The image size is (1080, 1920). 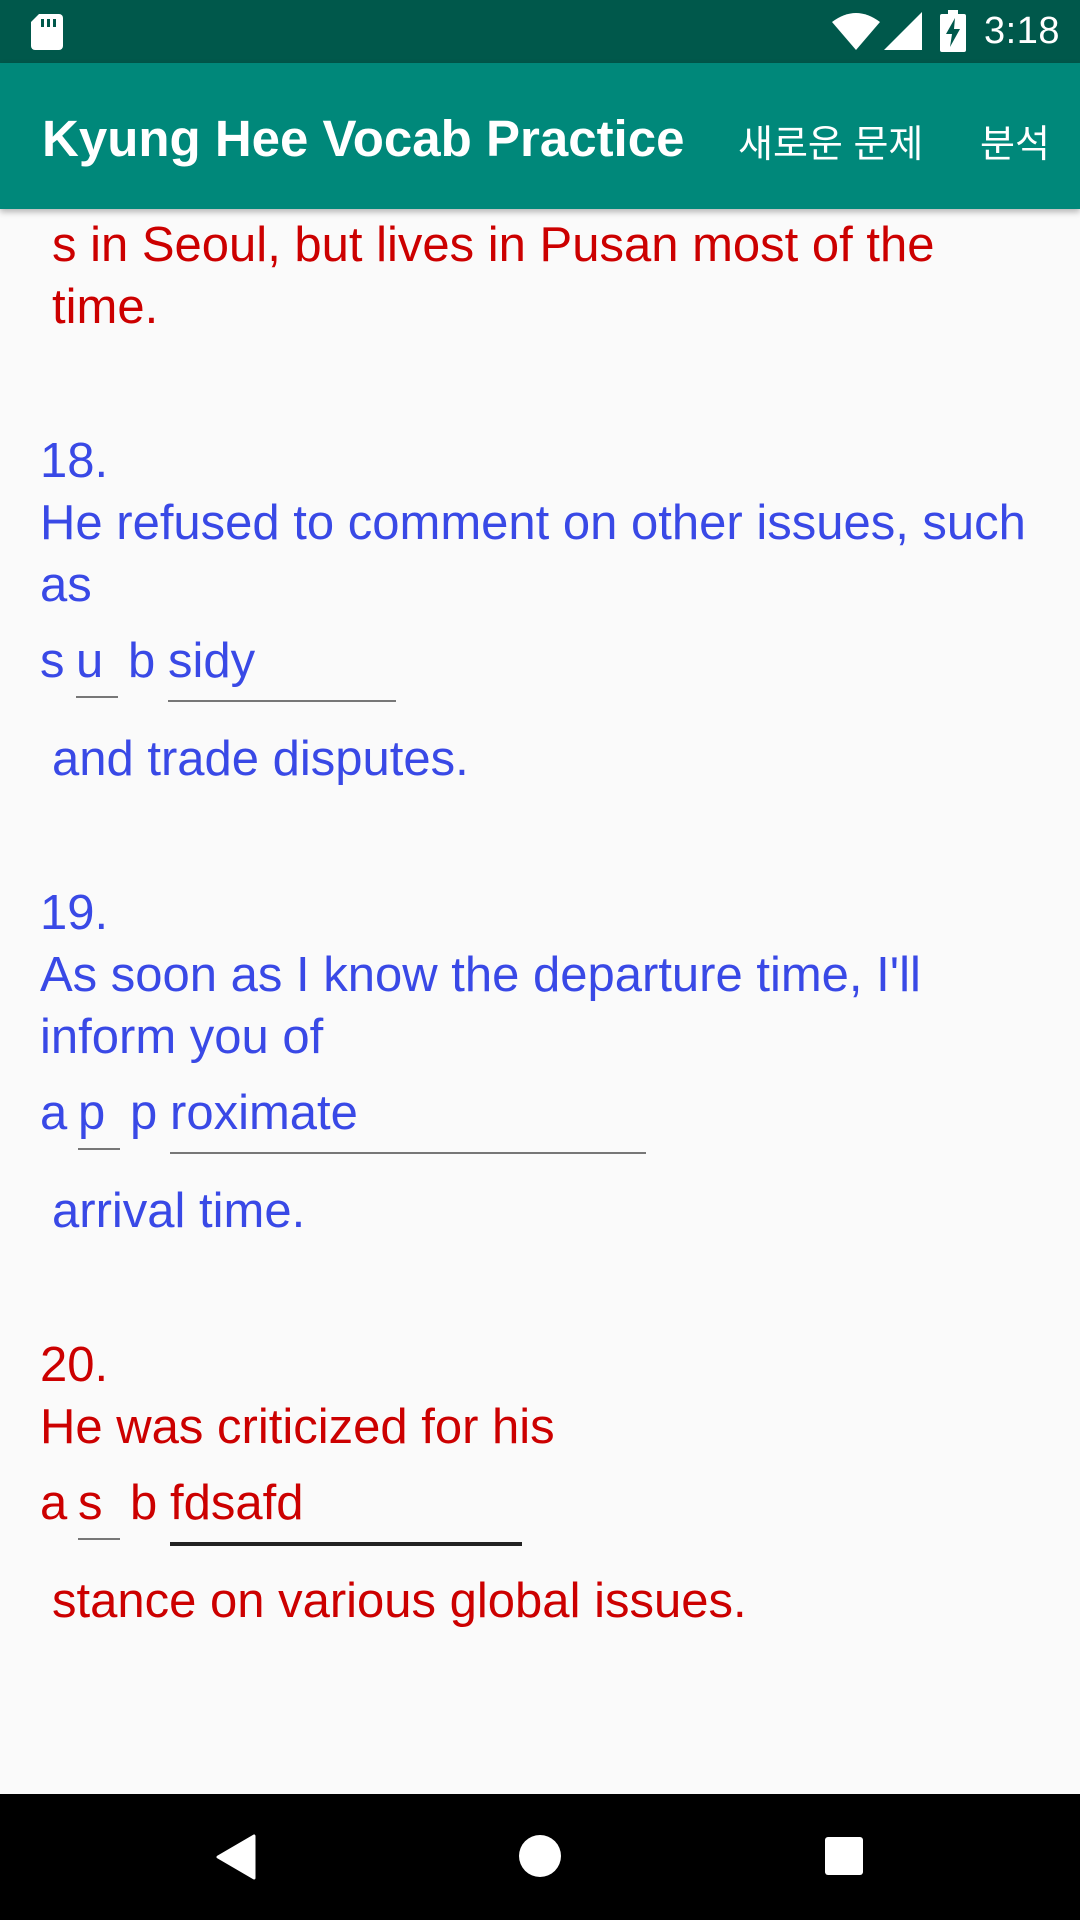 I want to click on answer-row: a p p roximate, so click(x=540, y=1120).